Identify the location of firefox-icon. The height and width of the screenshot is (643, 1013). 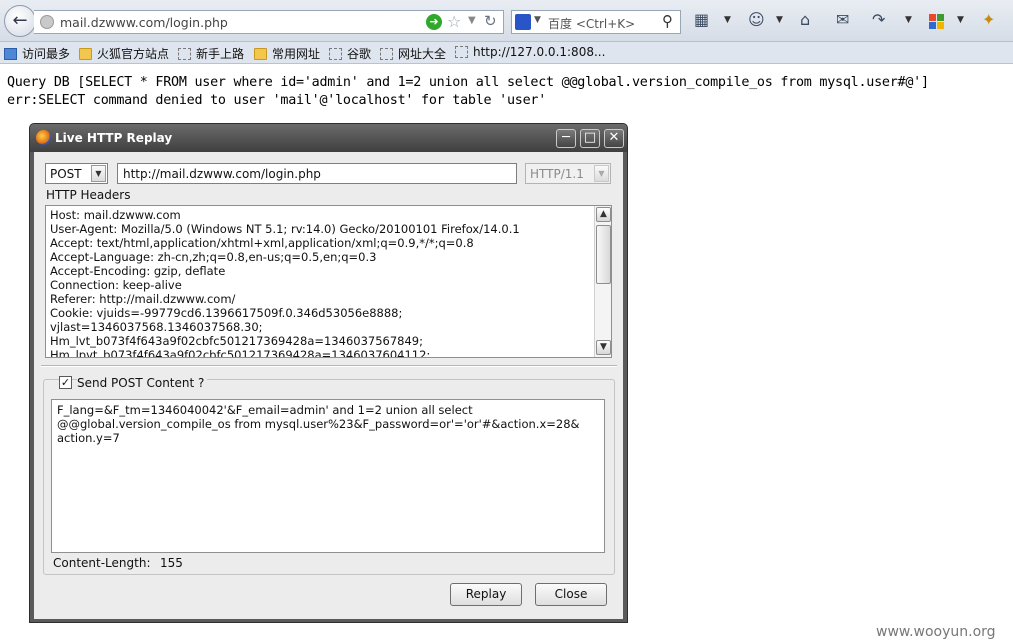
(43, 137).